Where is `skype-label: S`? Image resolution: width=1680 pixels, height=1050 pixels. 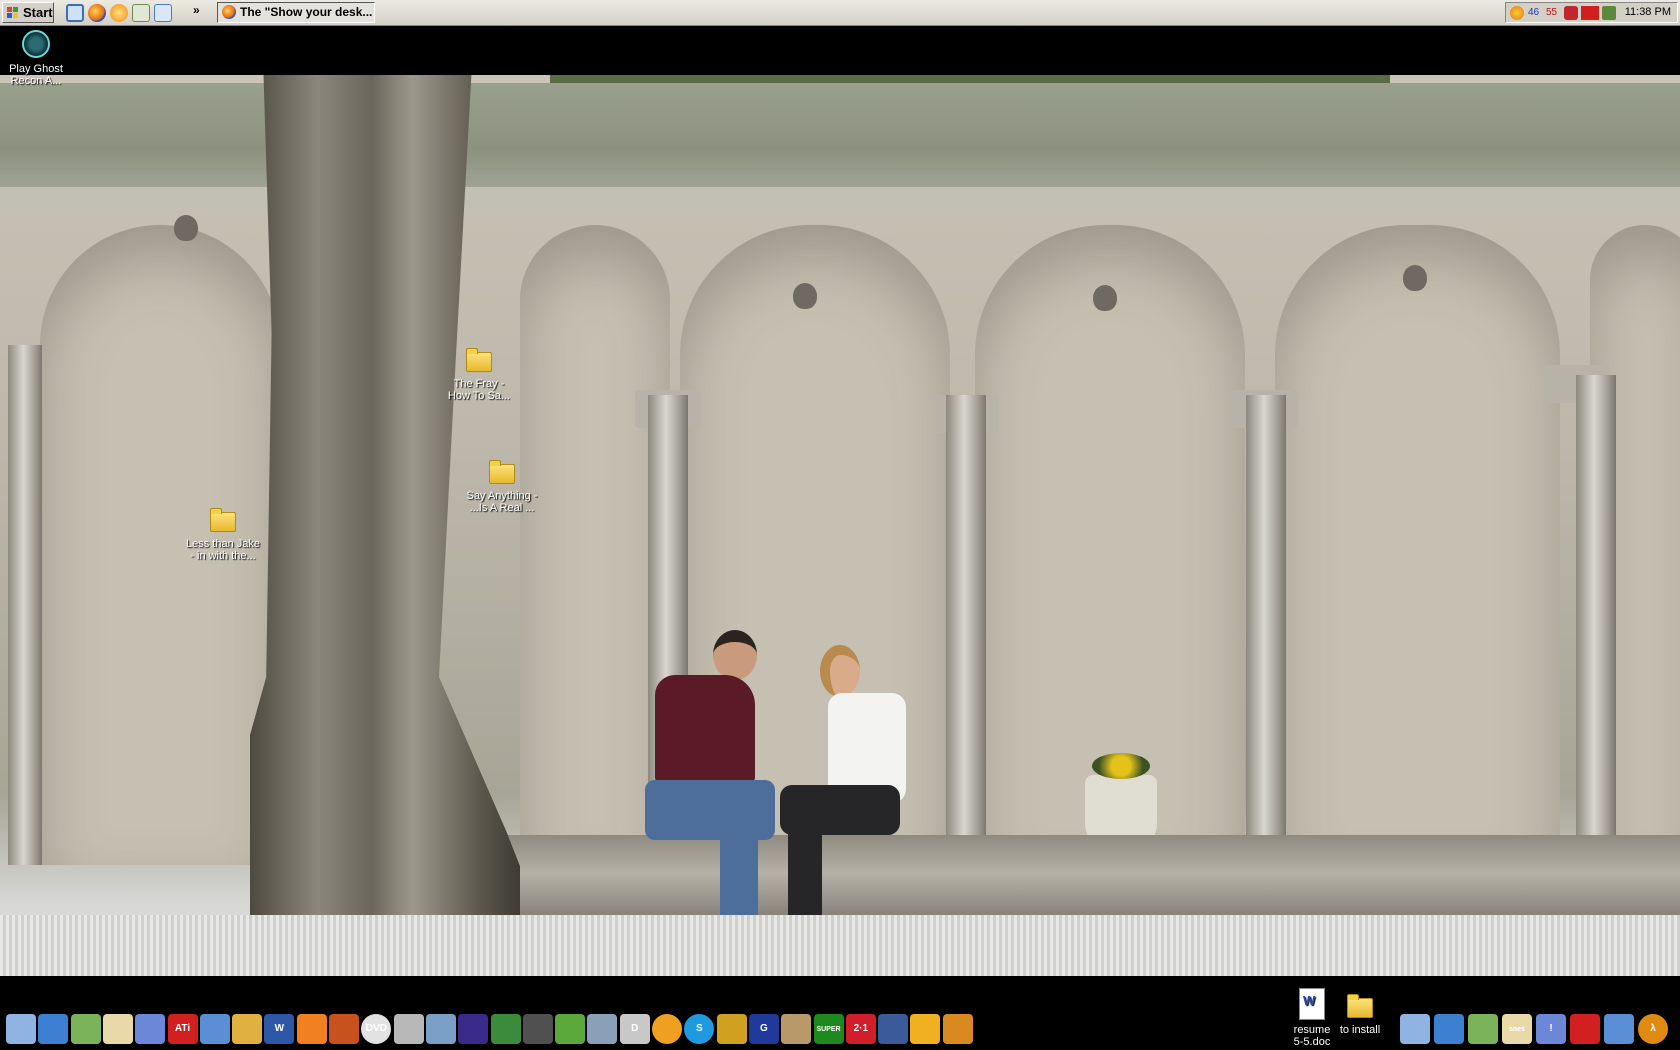 skype-label: S is located at coordinates (699, 1028).